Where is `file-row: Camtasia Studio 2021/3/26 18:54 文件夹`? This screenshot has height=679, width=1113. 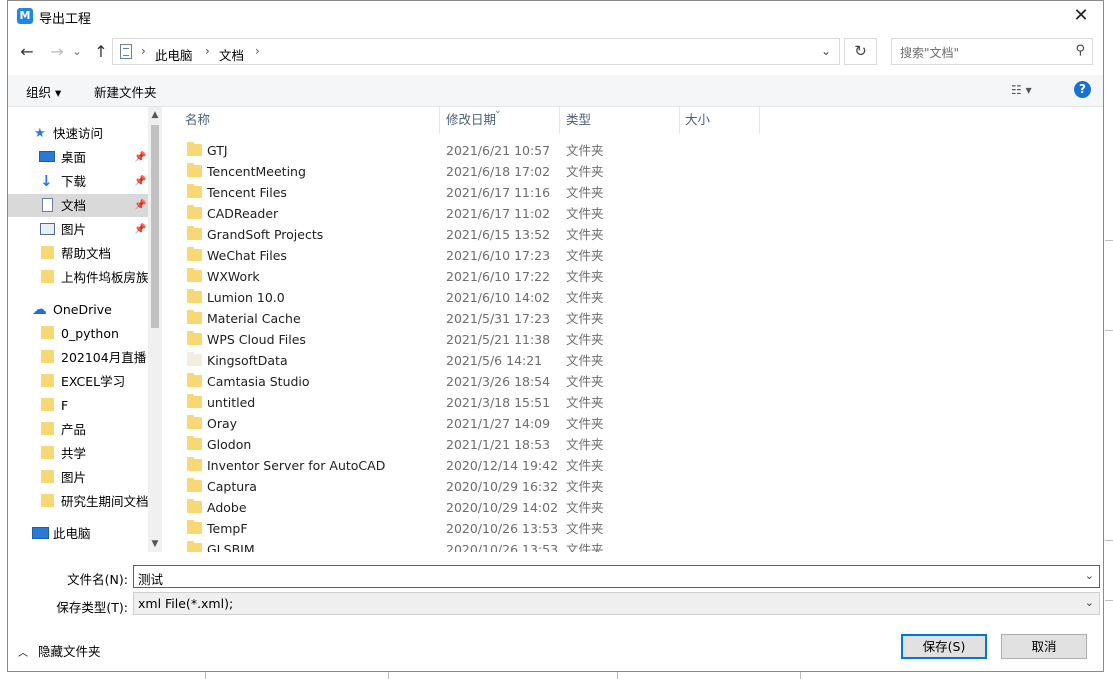 file-row: Camtasia Studio 2021/3/26 18:54 文件夹 is located at coordinates (543, 381).